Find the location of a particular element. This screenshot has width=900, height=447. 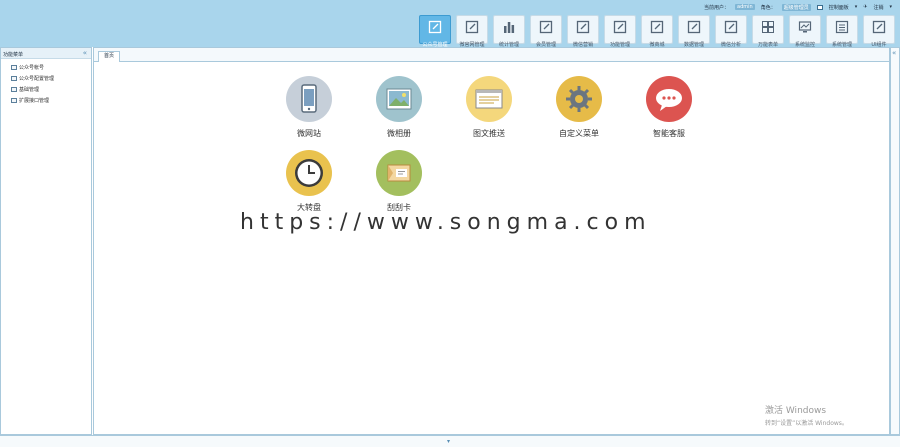

site-watermark: https://www.songma.com is located at coordinates (446, 222).